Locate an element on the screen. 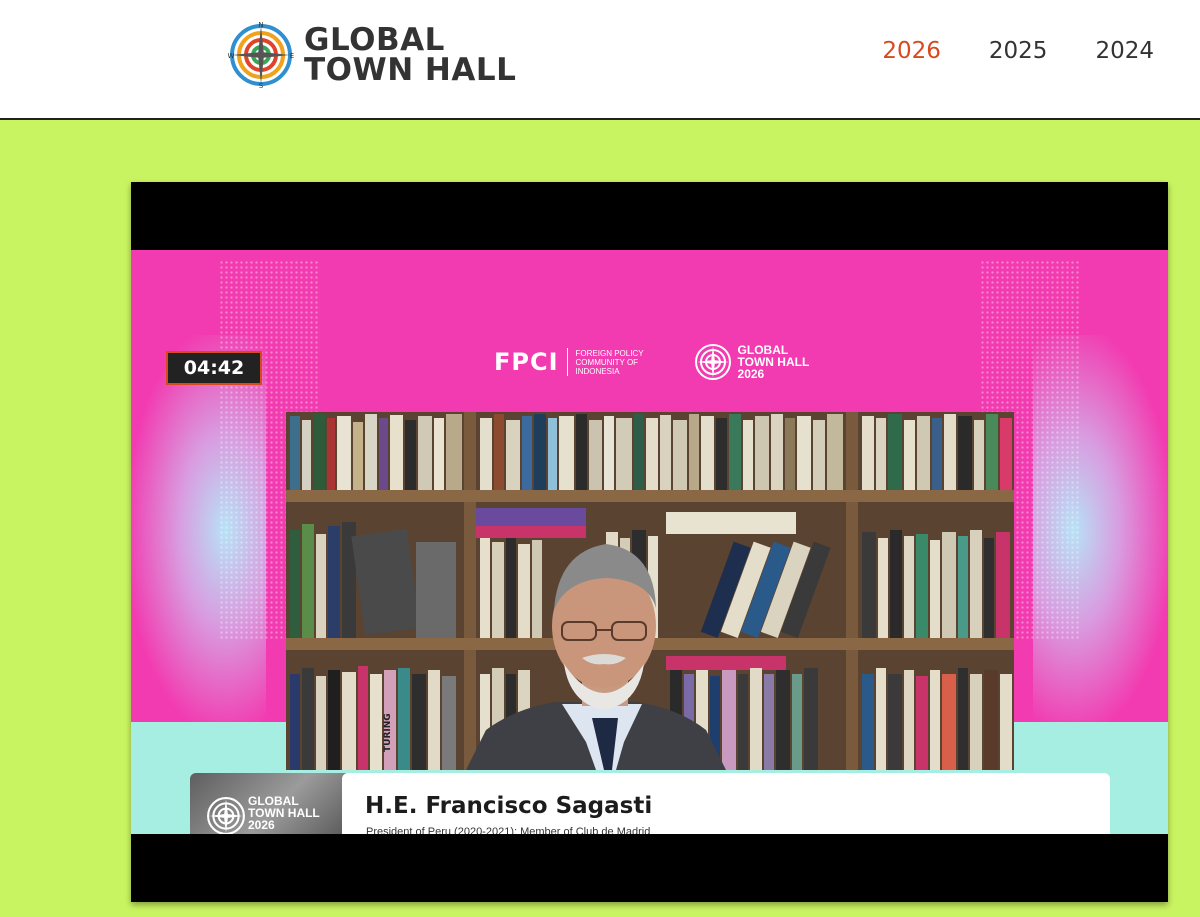  logo-wordmark: GLOBAL TOWN HALL is located at coordinates (410, 55).